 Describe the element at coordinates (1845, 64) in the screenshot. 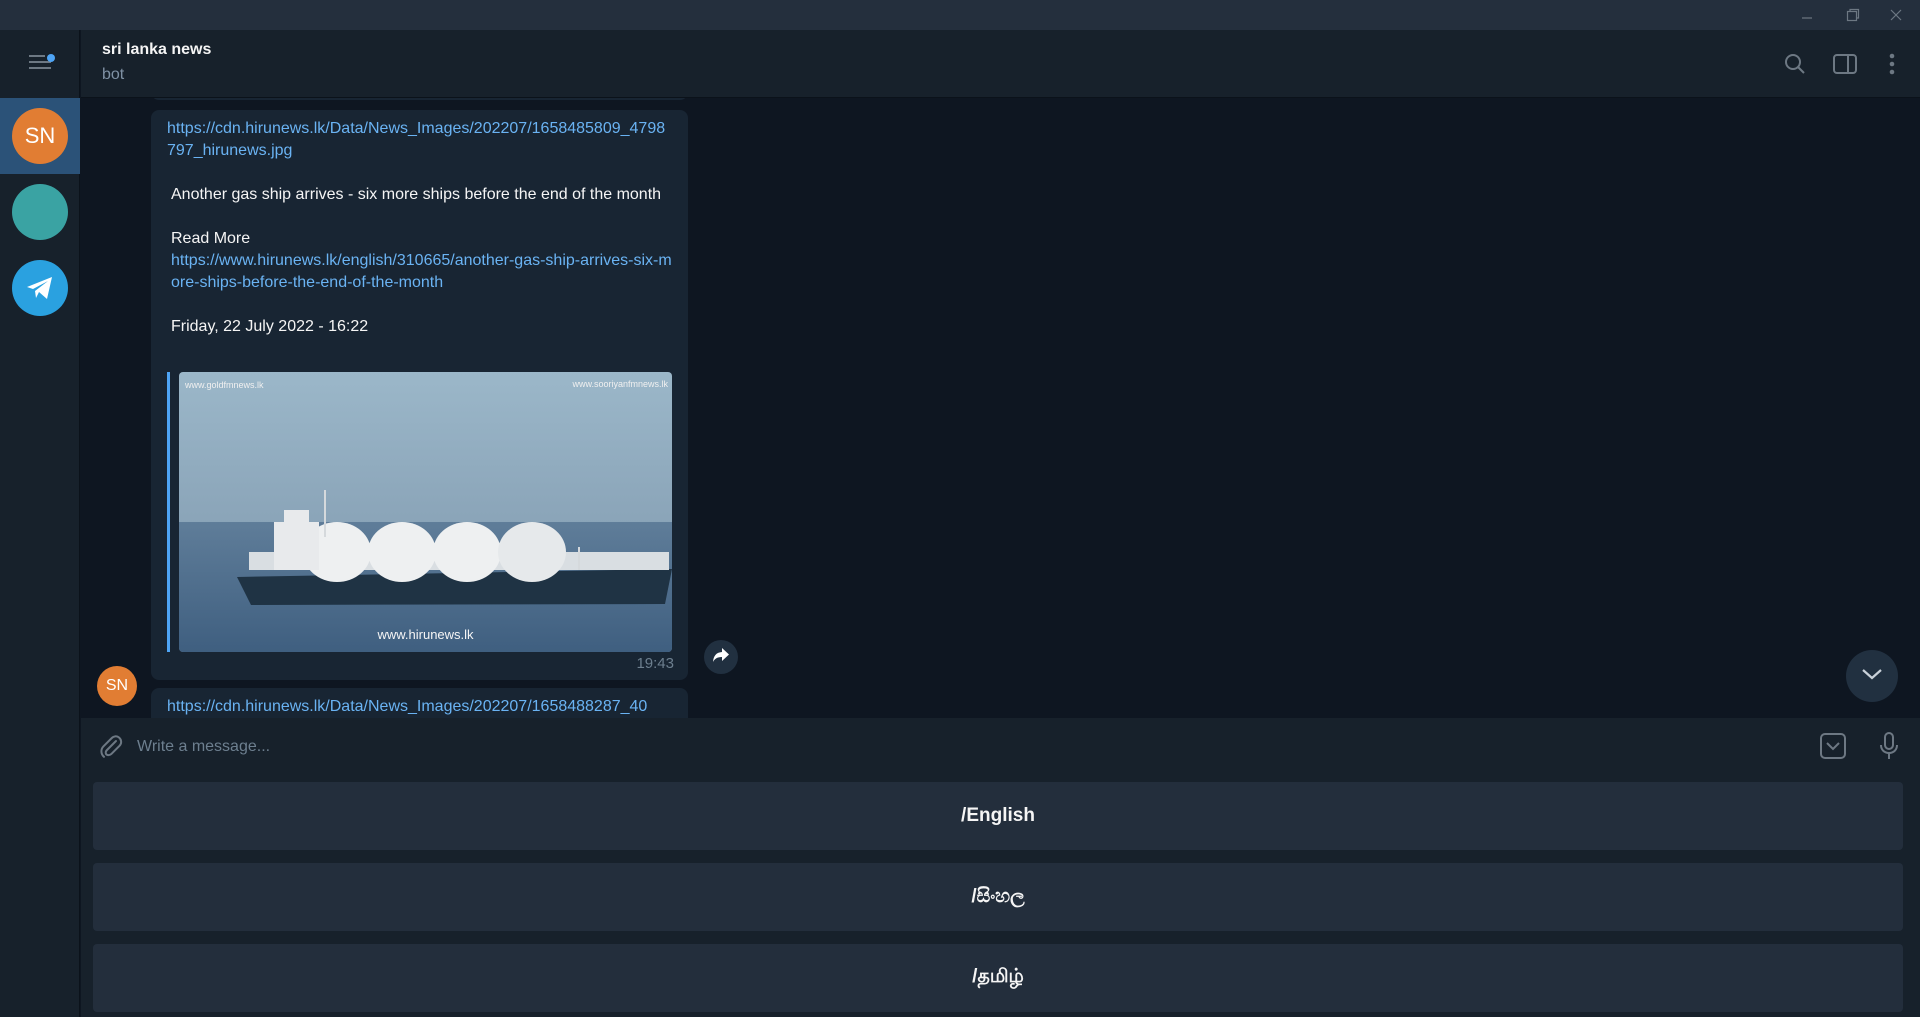

I see `sidebar-toggle-icon` at that location.